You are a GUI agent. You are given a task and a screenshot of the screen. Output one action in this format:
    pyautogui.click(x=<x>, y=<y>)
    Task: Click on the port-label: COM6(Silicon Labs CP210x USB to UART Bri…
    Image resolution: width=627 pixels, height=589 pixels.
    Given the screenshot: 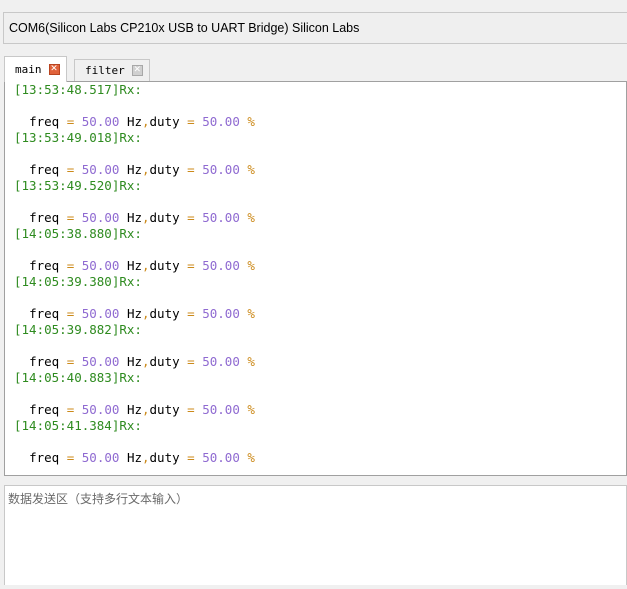 What is the action you would take?
    pyautogui.click(x=184, y=28)
    